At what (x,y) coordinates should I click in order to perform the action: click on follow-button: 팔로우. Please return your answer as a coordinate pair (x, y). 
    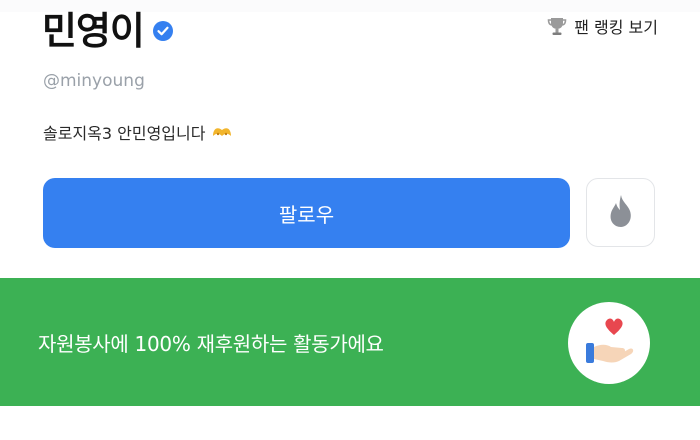
    Looking at the image, I should click on (306, 213).